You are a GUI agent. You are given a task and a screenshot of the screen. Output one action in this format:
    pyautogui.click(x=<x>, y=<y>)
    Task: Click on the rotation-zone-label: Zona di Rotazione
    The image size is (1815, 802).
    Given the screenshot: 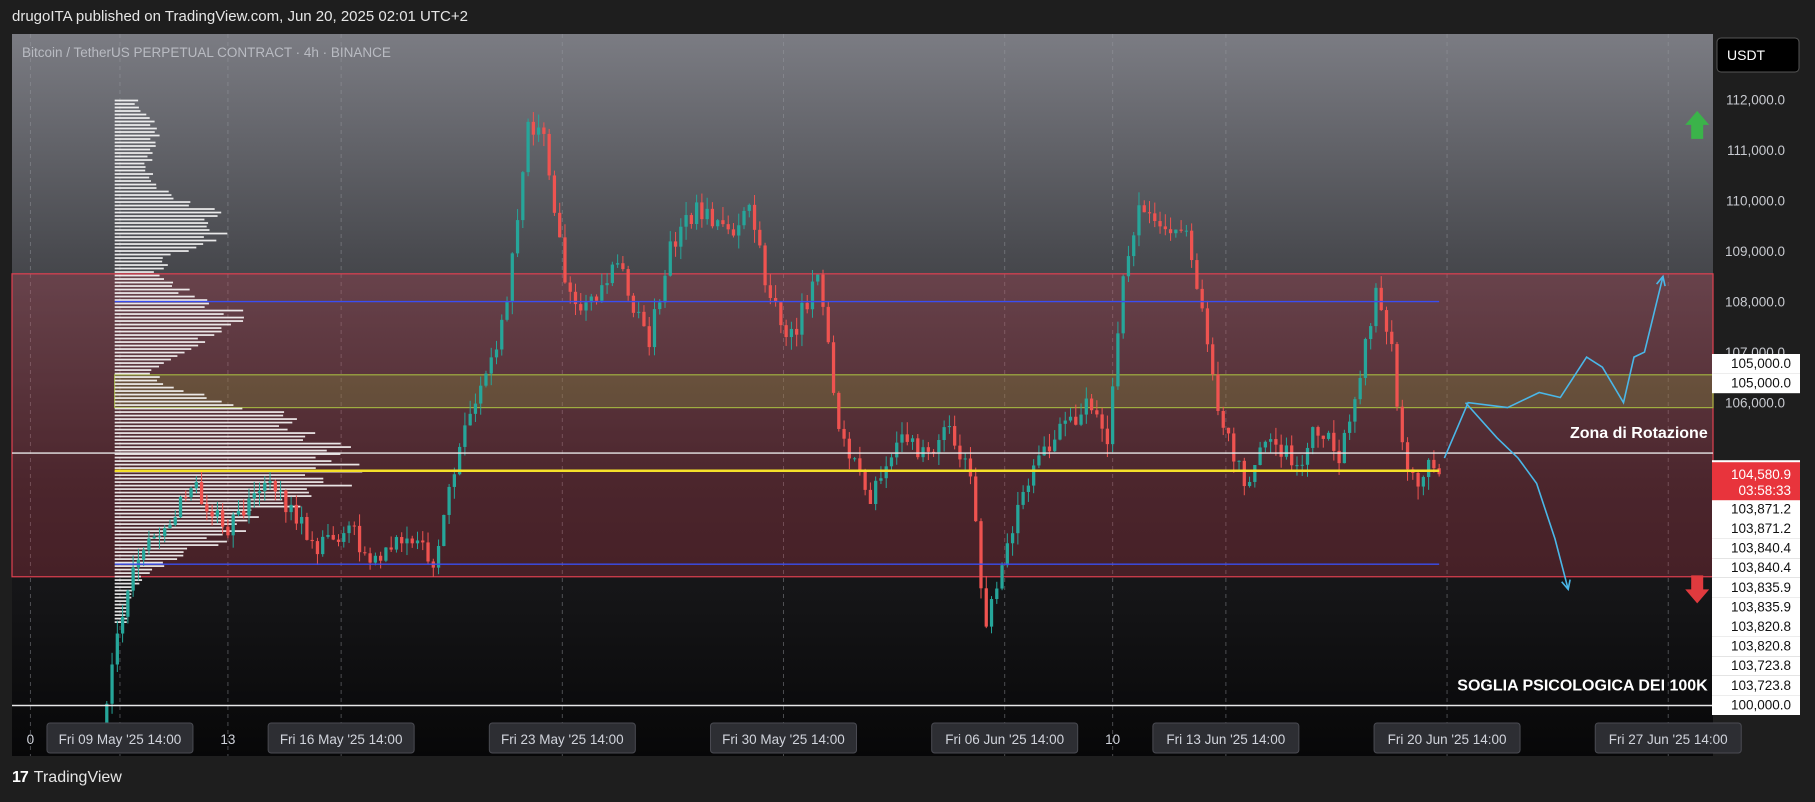 What is the action you would take?
    pyautogui.click(x=1639, y=433)
    